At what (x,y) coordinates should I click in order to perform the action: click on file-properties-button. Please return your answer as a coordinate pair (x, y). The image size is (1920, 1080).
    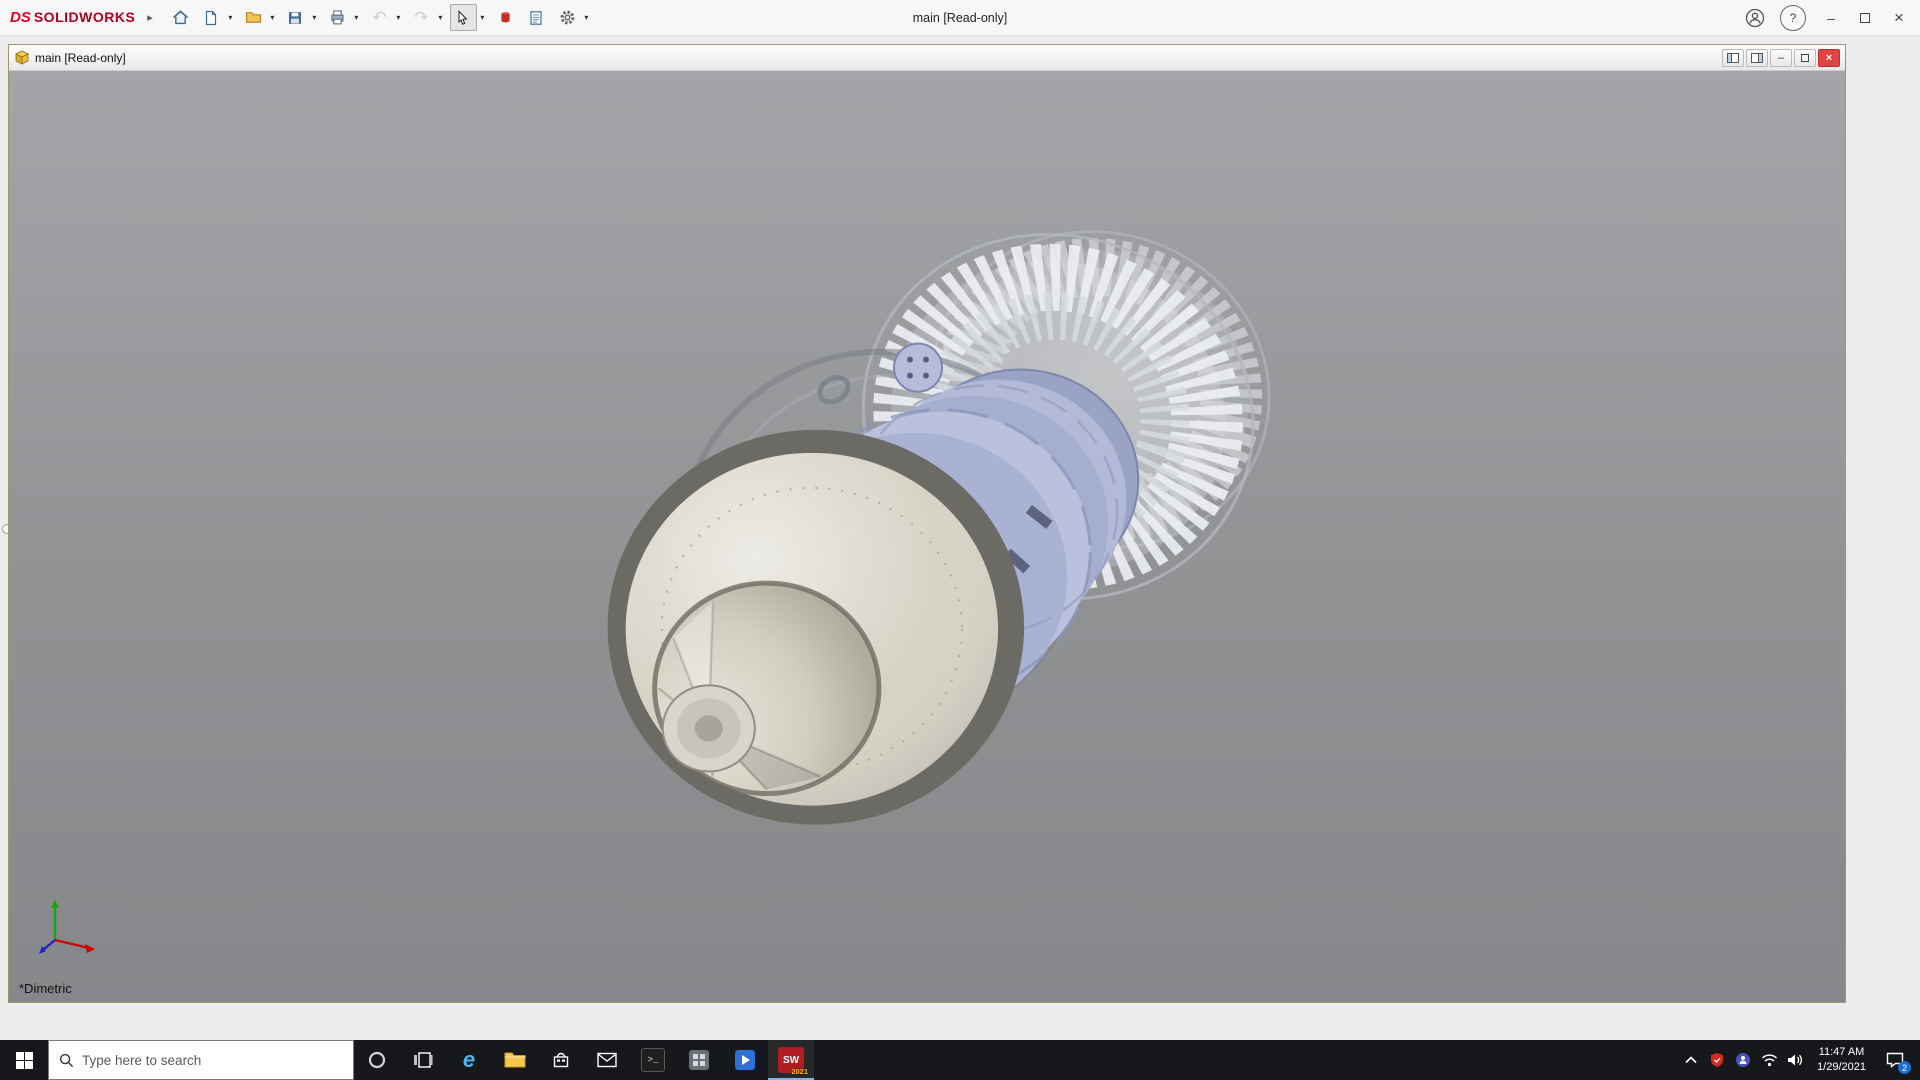
    Looking at the image, I should click on (536, 17).